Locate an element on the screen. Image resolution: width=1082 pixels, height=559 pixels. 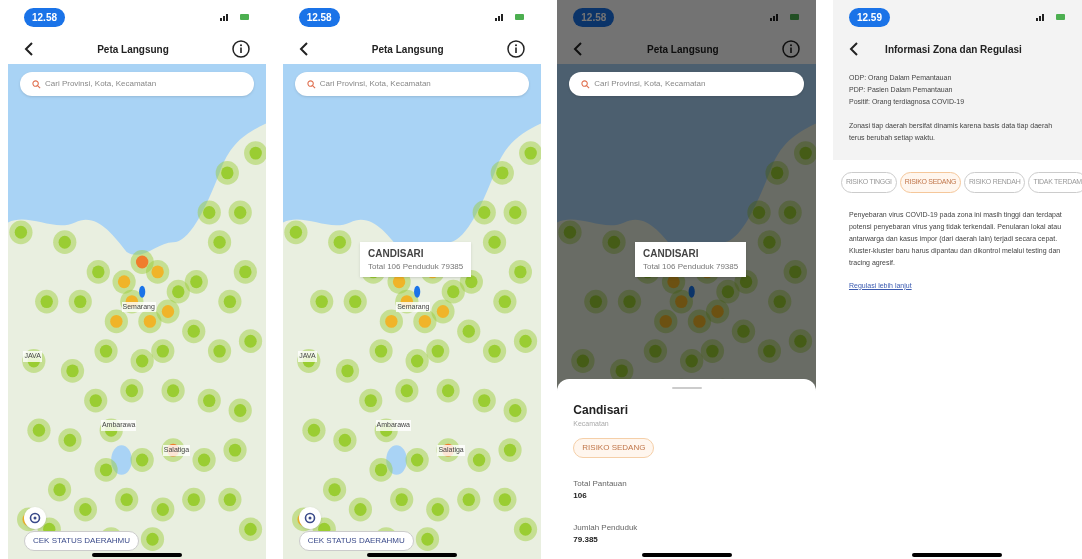
risk-badge: RISIKO SEDANG is located at coordinates (614, 447).